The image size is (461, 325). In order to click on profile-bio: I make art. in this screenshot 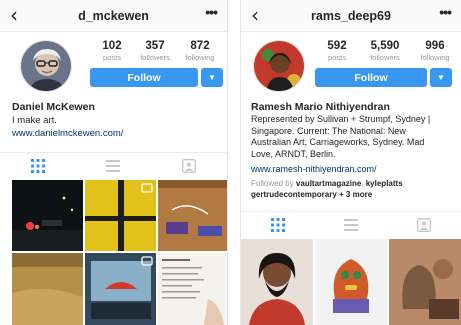, I will do `click(34, 120)`.